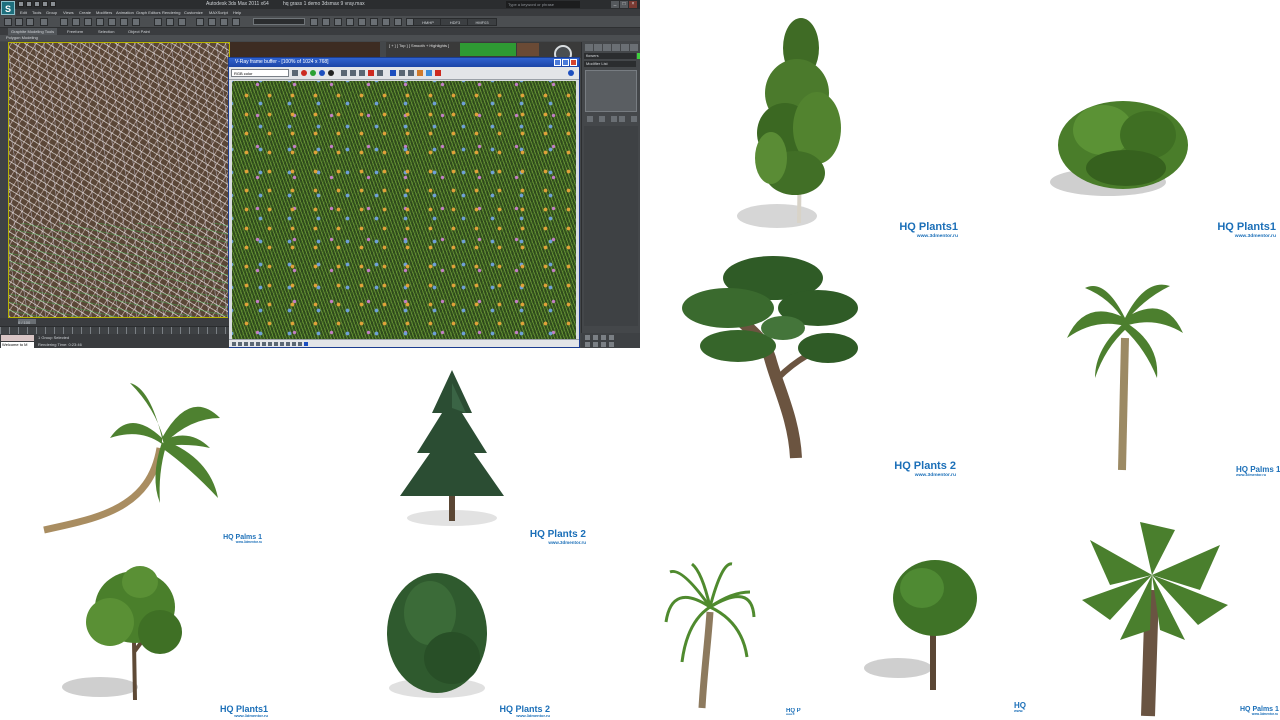 The image size is (1280, 720). I want to click on named-selection-set, so click(279, 21).